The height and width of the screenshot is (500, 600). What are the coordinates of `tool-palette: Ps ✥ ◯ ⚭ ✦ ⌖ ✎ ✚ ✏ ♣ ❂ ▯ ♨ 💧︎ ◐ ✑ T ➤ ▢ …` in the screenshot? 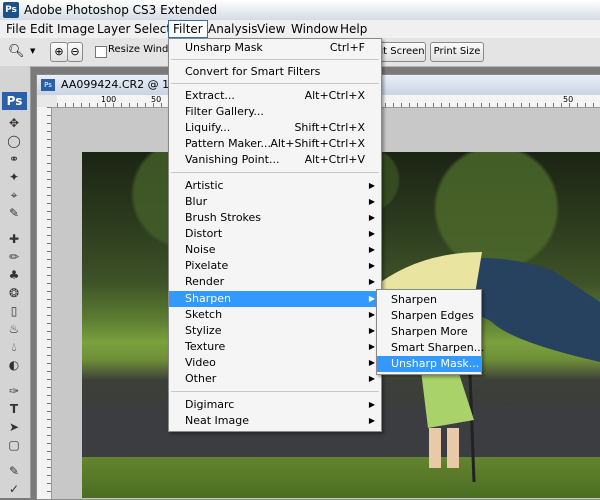 It's located at (15, 282).